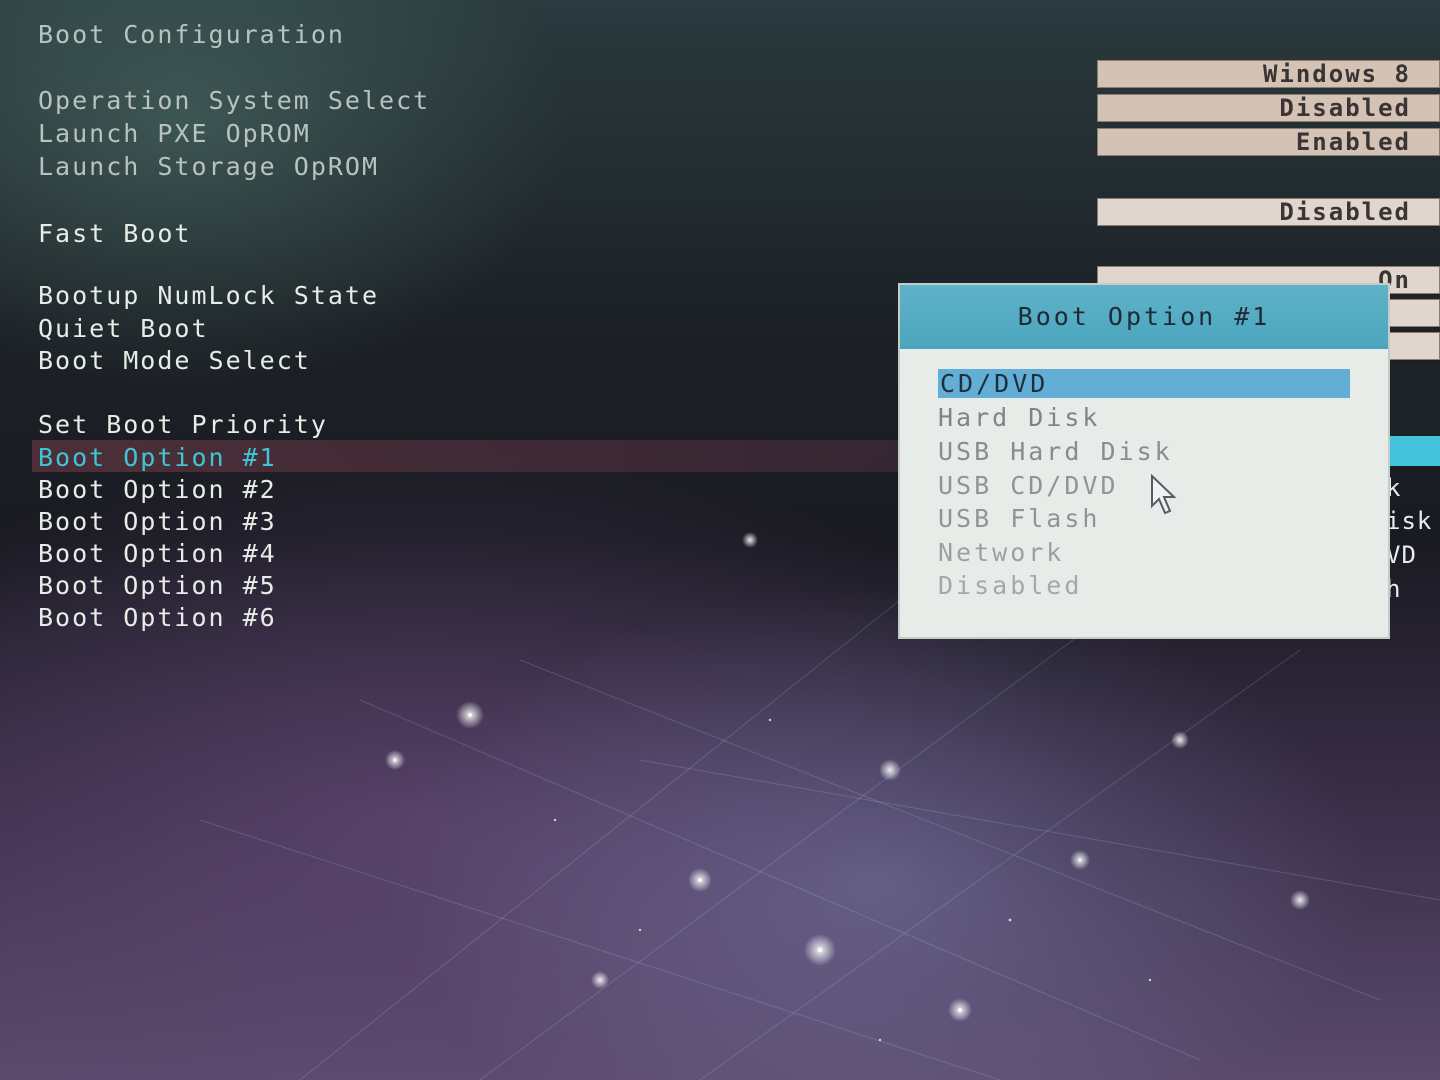  What do you see at coordinates (1268, 212) in the screenshot?
I see `fast-boot-value: Disabled` at bounding box center [1268, 212].